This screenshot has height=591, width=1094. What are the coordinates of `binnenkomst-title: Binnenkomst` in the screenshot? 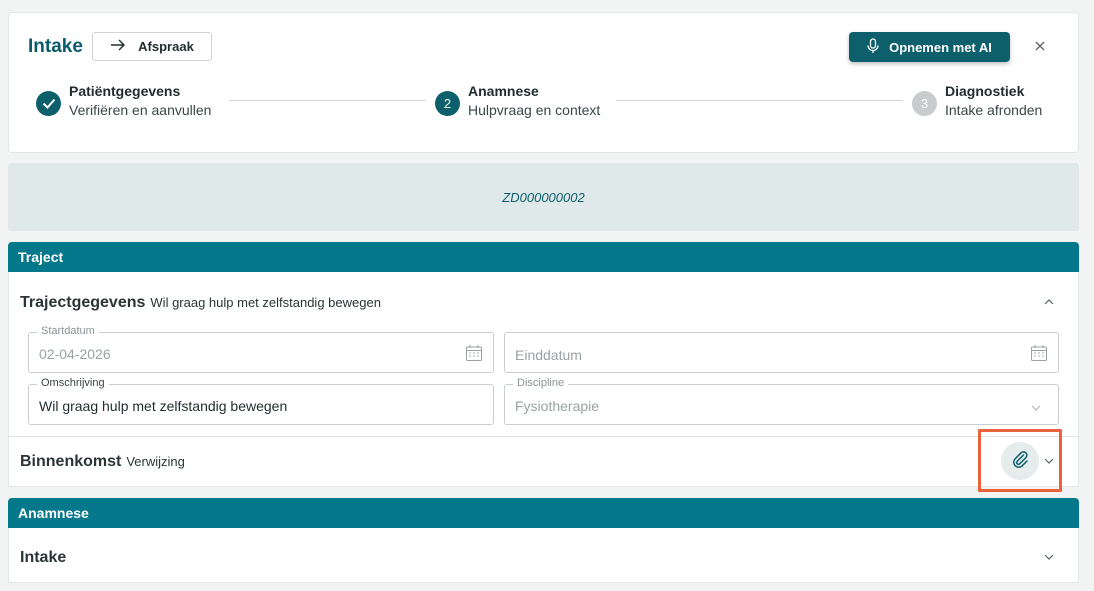 It's located at (71, 461).